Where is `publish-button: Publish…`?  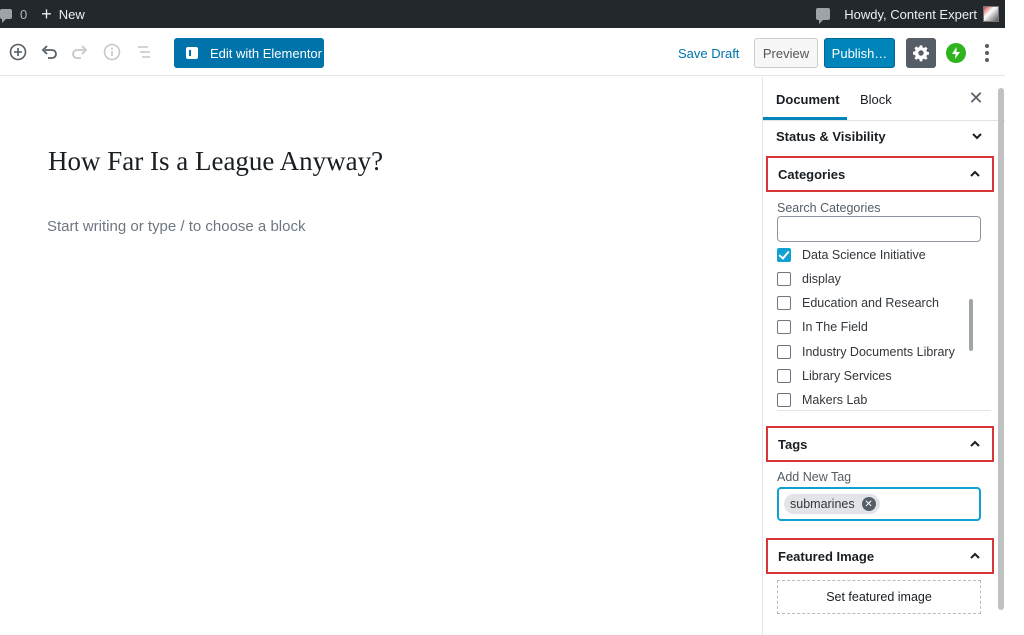 publish-button: Publish… is located at coordinates (859, 53).